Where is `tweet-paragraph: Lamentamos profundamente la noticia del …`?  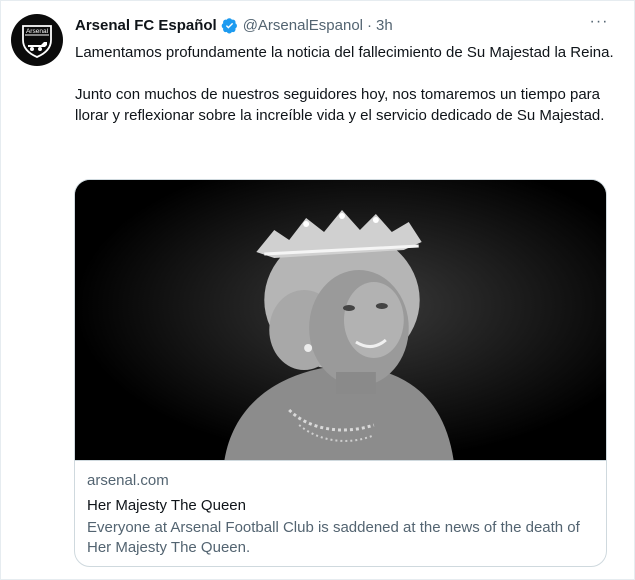 tweet-paragraph: Lamentamos profundamente la noticia del … is located at coordinates (344, 52).